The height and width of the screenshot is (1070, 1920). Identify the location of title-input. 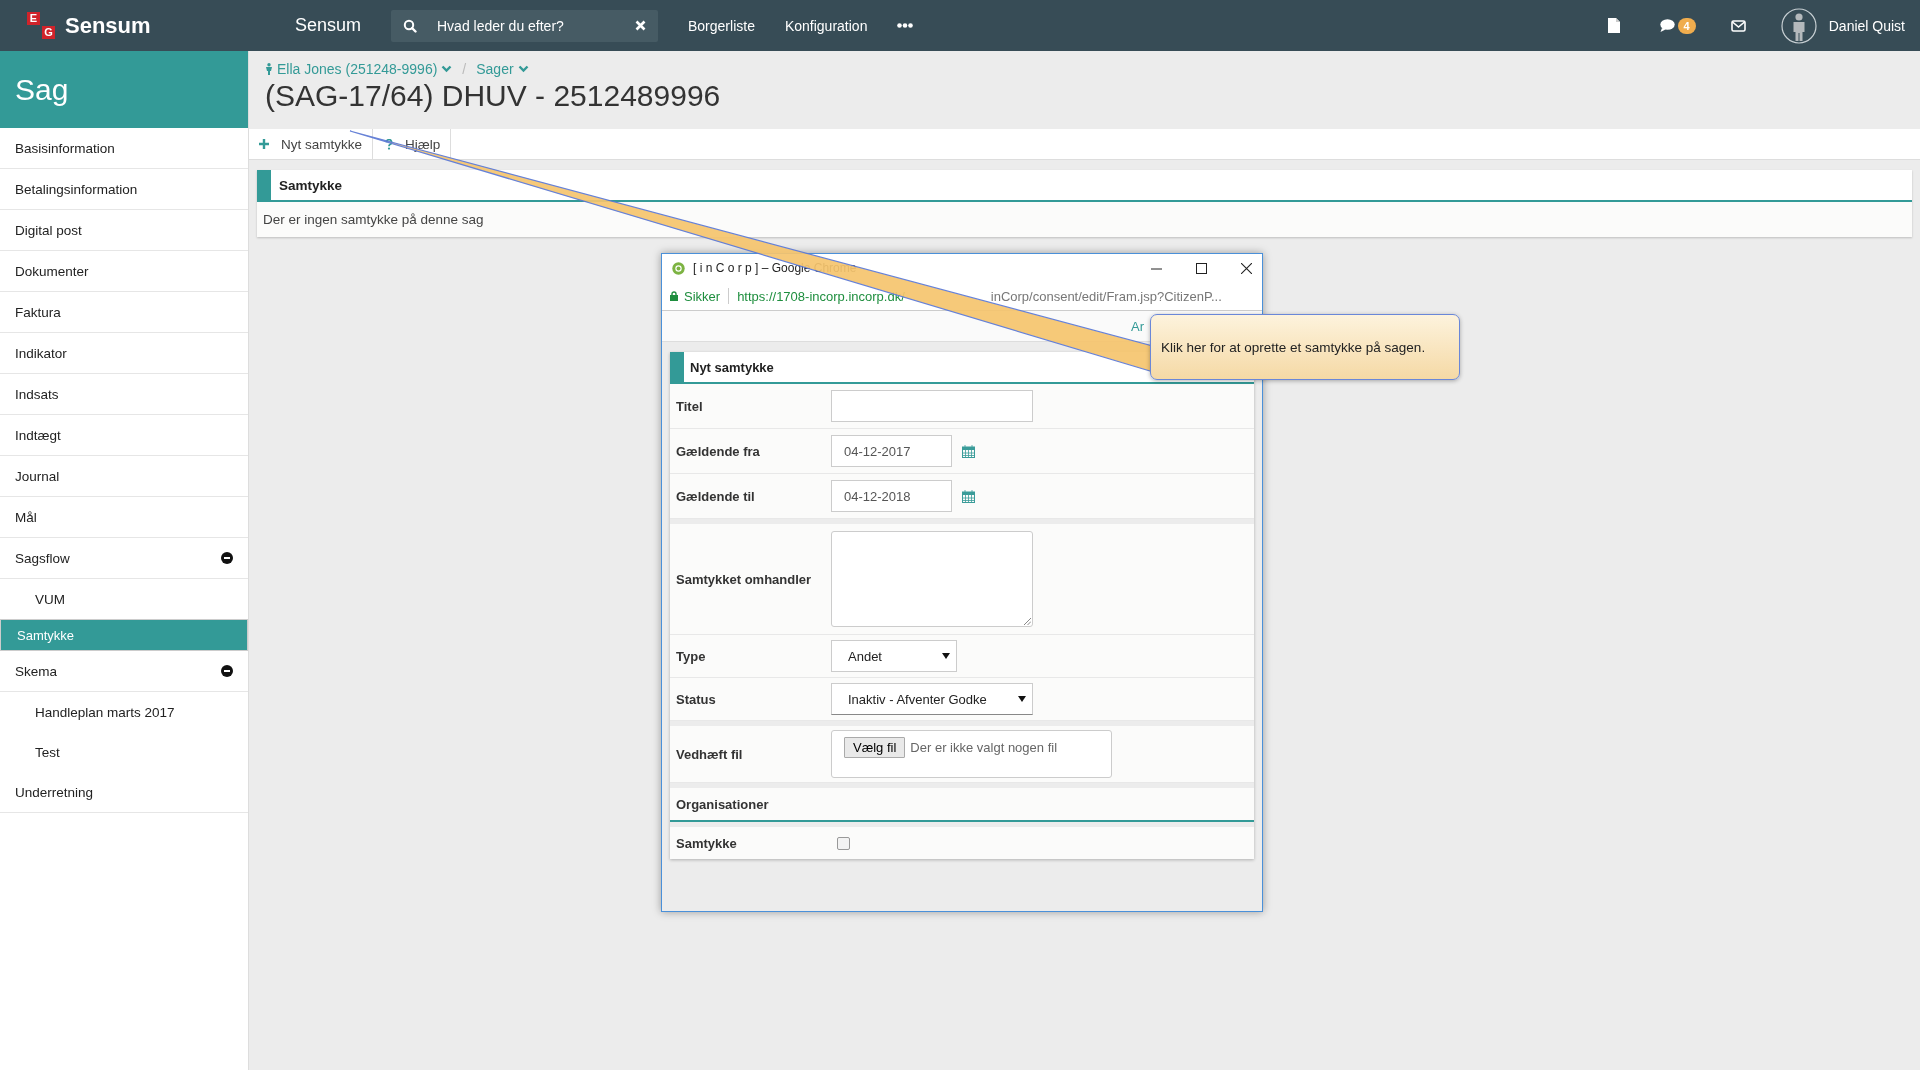
(932, 406).